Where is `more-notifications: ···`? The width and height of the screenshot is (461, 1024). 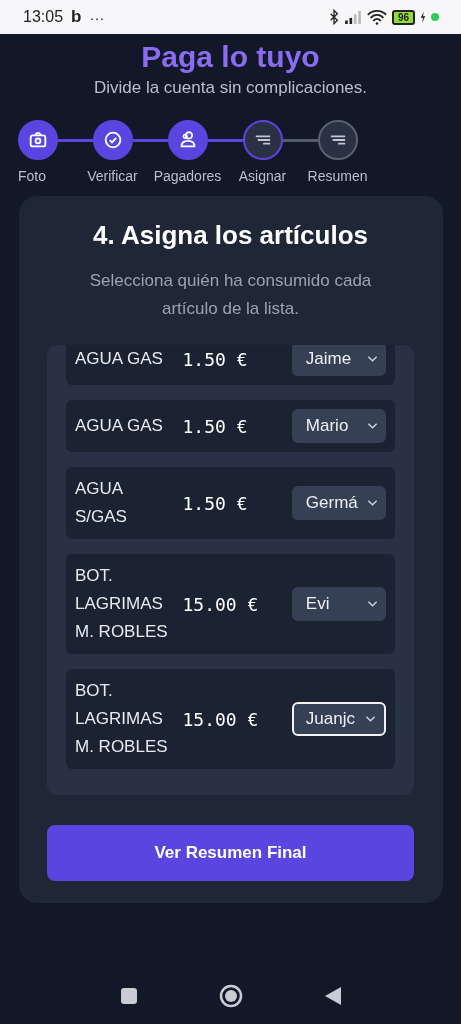
more-notifications: ··· is located at coordinates (97, 17).